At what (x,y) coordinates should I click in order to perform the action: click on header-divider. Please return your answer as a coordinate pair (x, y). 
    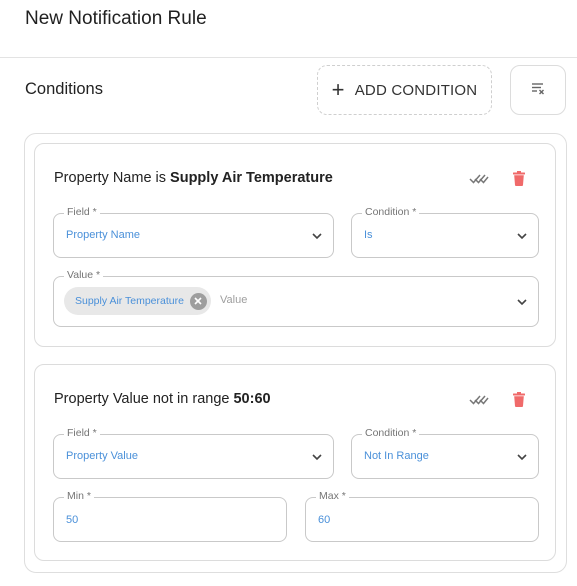
    Looking at the image, I should click on (288, 57).